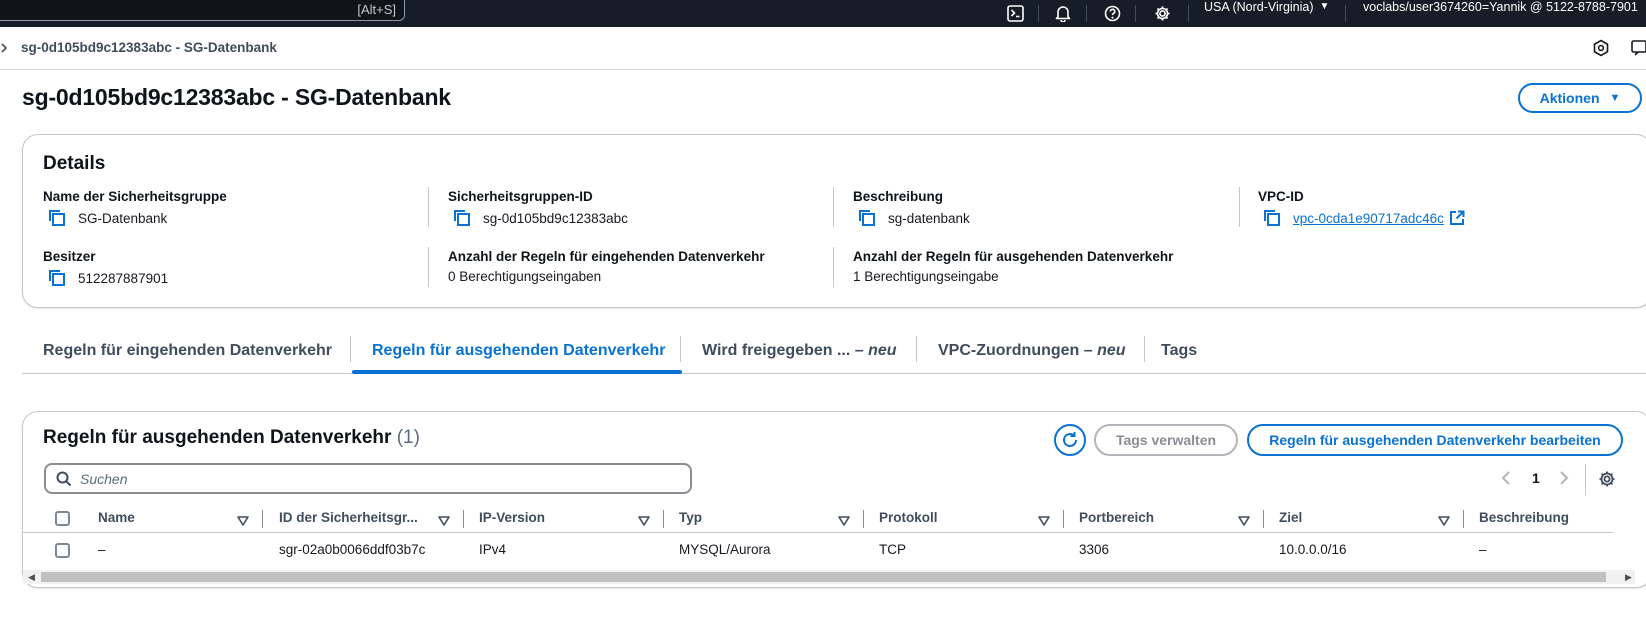 The image size is (1646, 625). What do you see at coordinates (517, 372) in the screenshot?
I see `active-tab-indicator` at bounding box center [517, 372].